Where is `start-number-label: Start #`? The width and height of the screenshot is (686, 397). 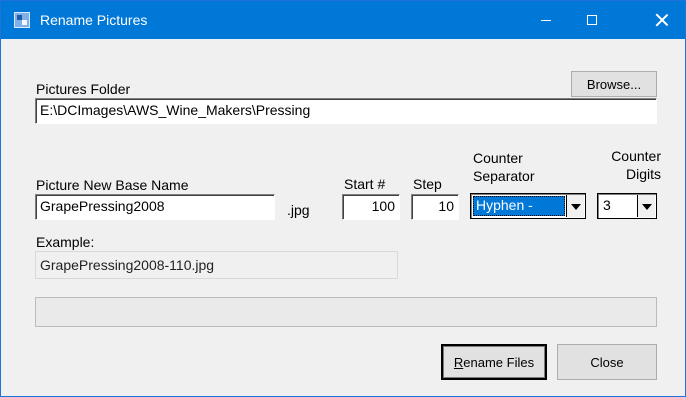
start-number-label: Start # is located at coordinates (365, 184).